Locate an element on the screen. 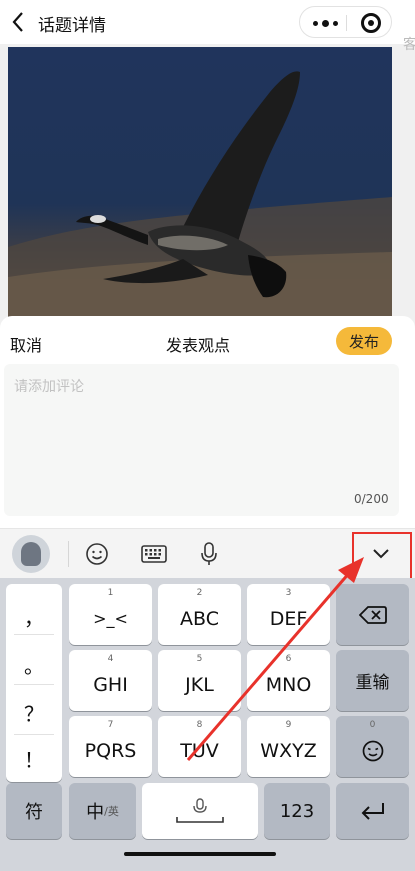  key-3: 3 DEF is located at coordinates (288, 614).